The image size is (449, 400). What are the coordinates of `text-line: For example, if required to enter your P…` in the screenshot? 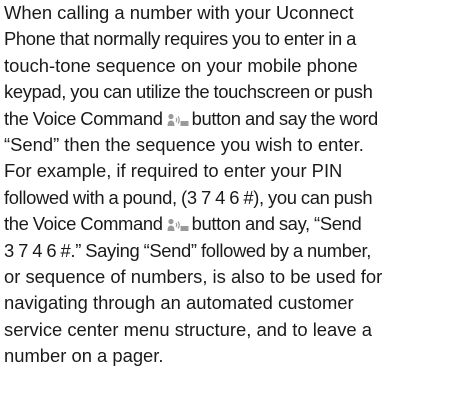 It's located at (173, 171).